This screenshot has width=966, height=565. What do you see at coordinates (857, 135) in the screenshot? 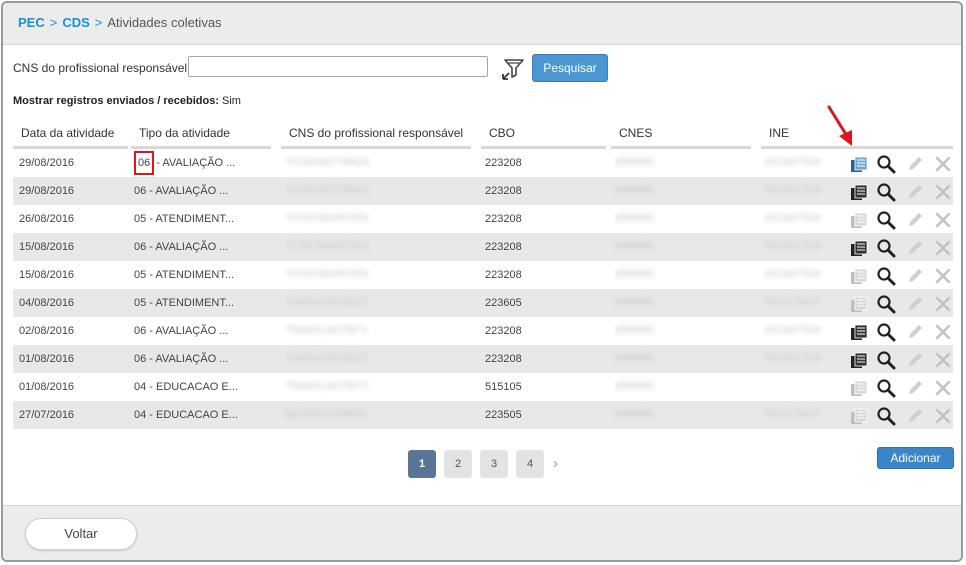
I see `col-header-ine: INE` at bounding box center [857, 135].